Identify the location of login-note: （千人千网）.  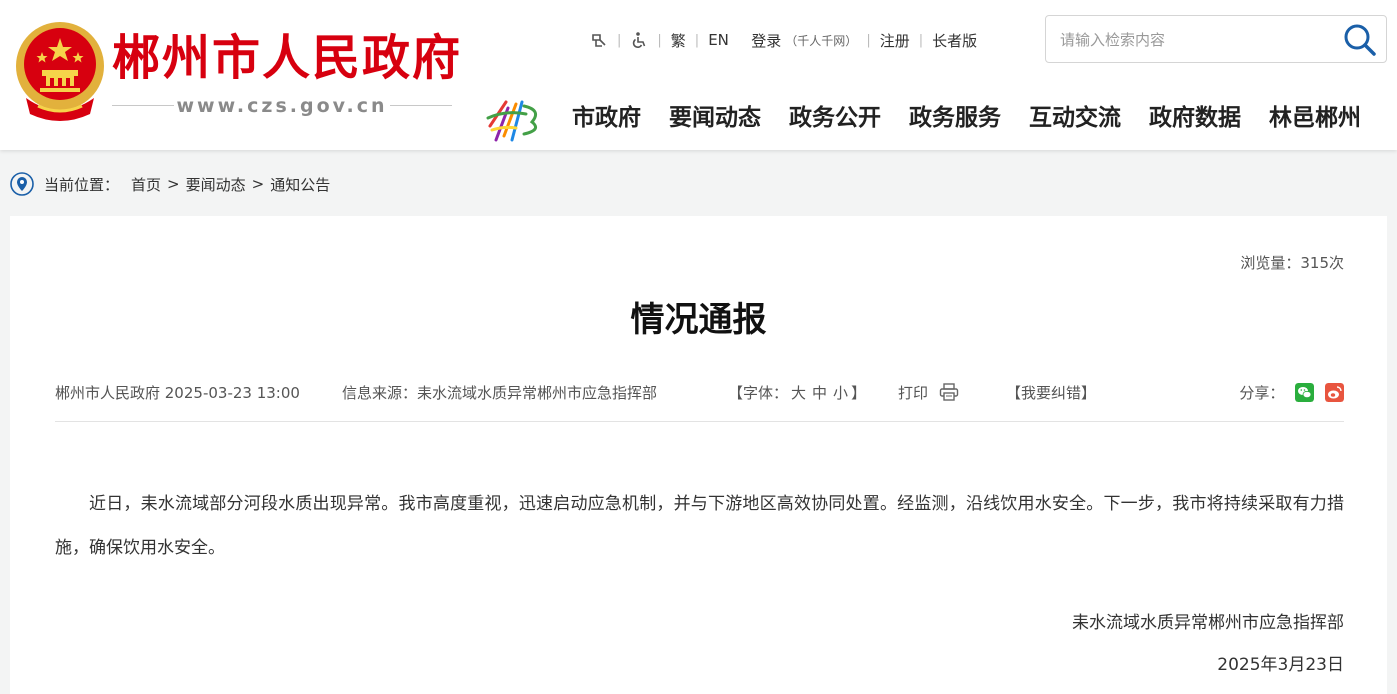
(821, 40).